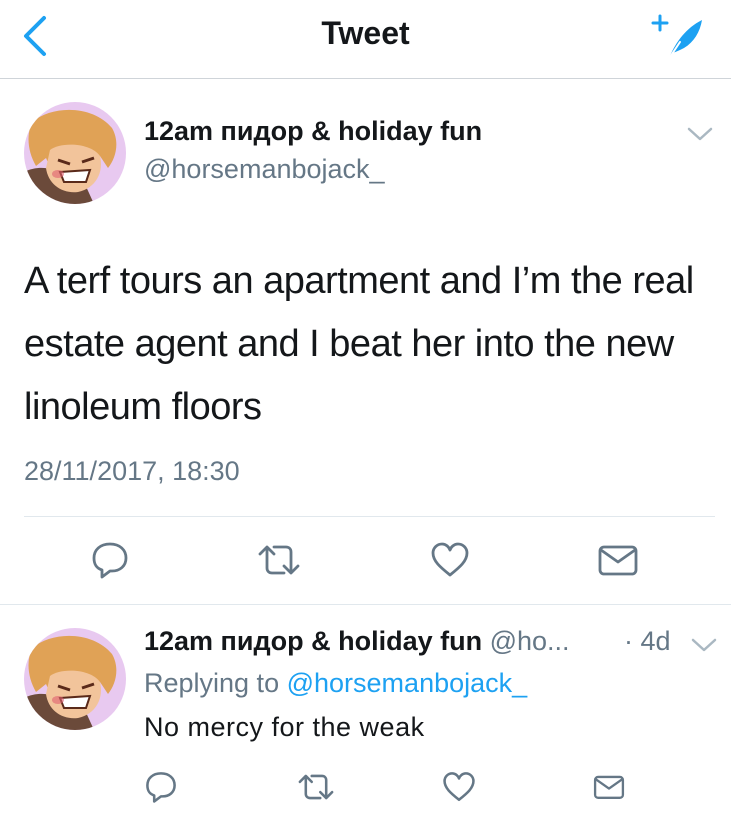 The height and width of the screenshot is (815, 731). Describe the element at coordinates (647, 641) in the screenshot. I see `tweet-age: · 4d` at that location.